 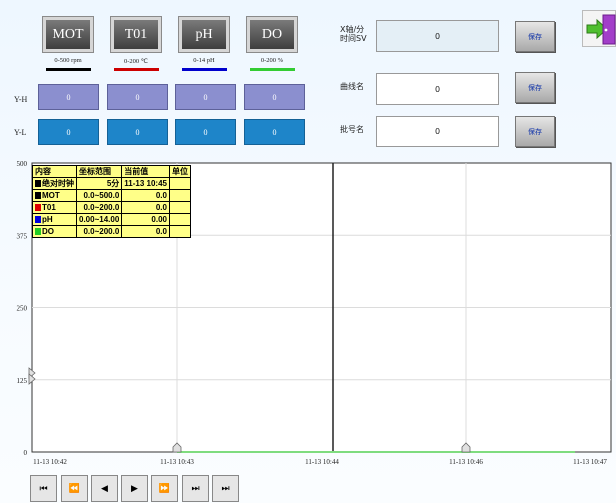 I want to click on t01-button: T01, so click(x=136, y=34).